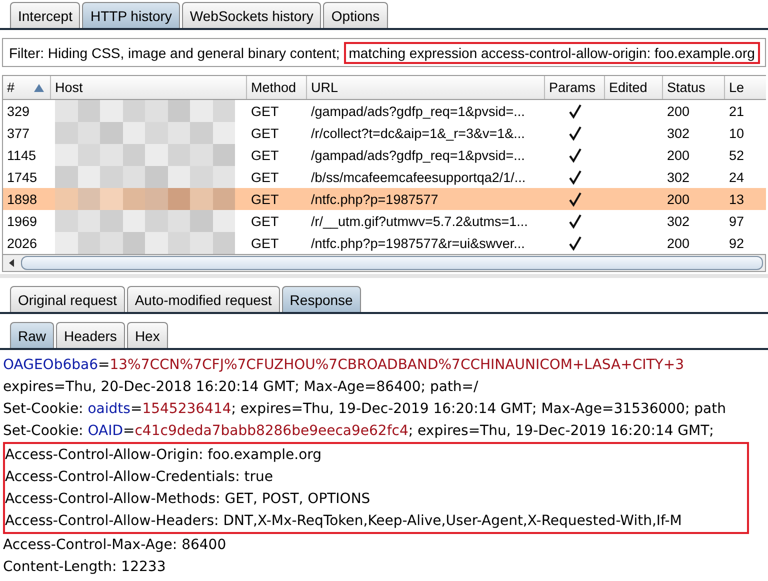 Image resolution: width=768 pixels, height=581 pixels. I want to click on table-cell-text: 1969, so click(22, 221).